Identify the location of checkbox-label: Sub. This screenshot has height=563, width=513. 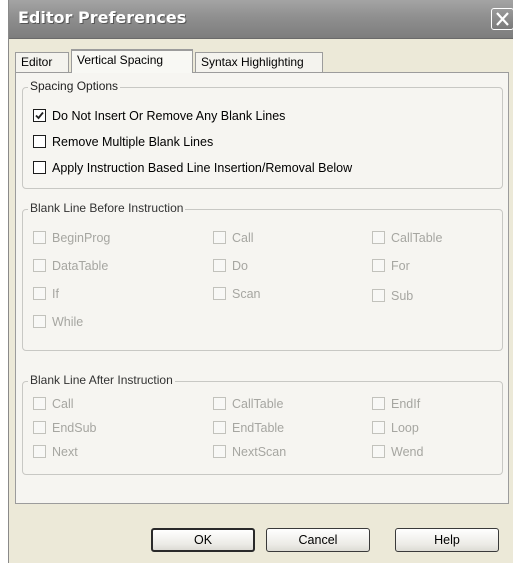
(402, 296).